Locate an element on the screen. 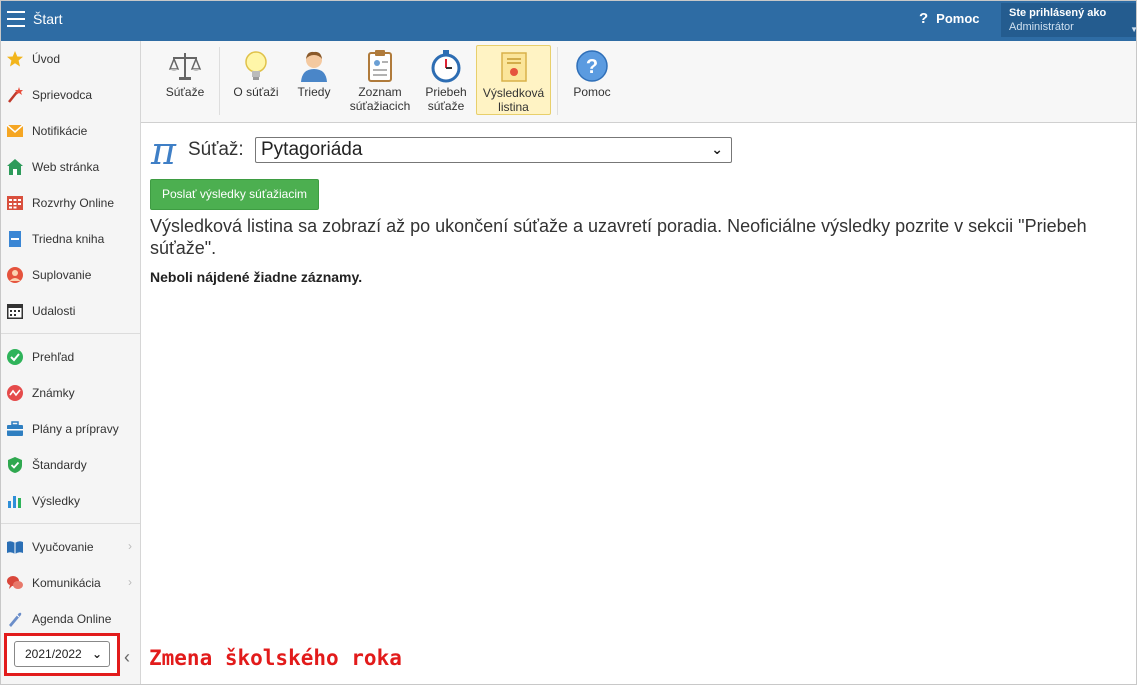 This screenshot has width=1137, height=685. sidebar-item-notifikacie: Notifikácie is located at coordinates (70, 131).